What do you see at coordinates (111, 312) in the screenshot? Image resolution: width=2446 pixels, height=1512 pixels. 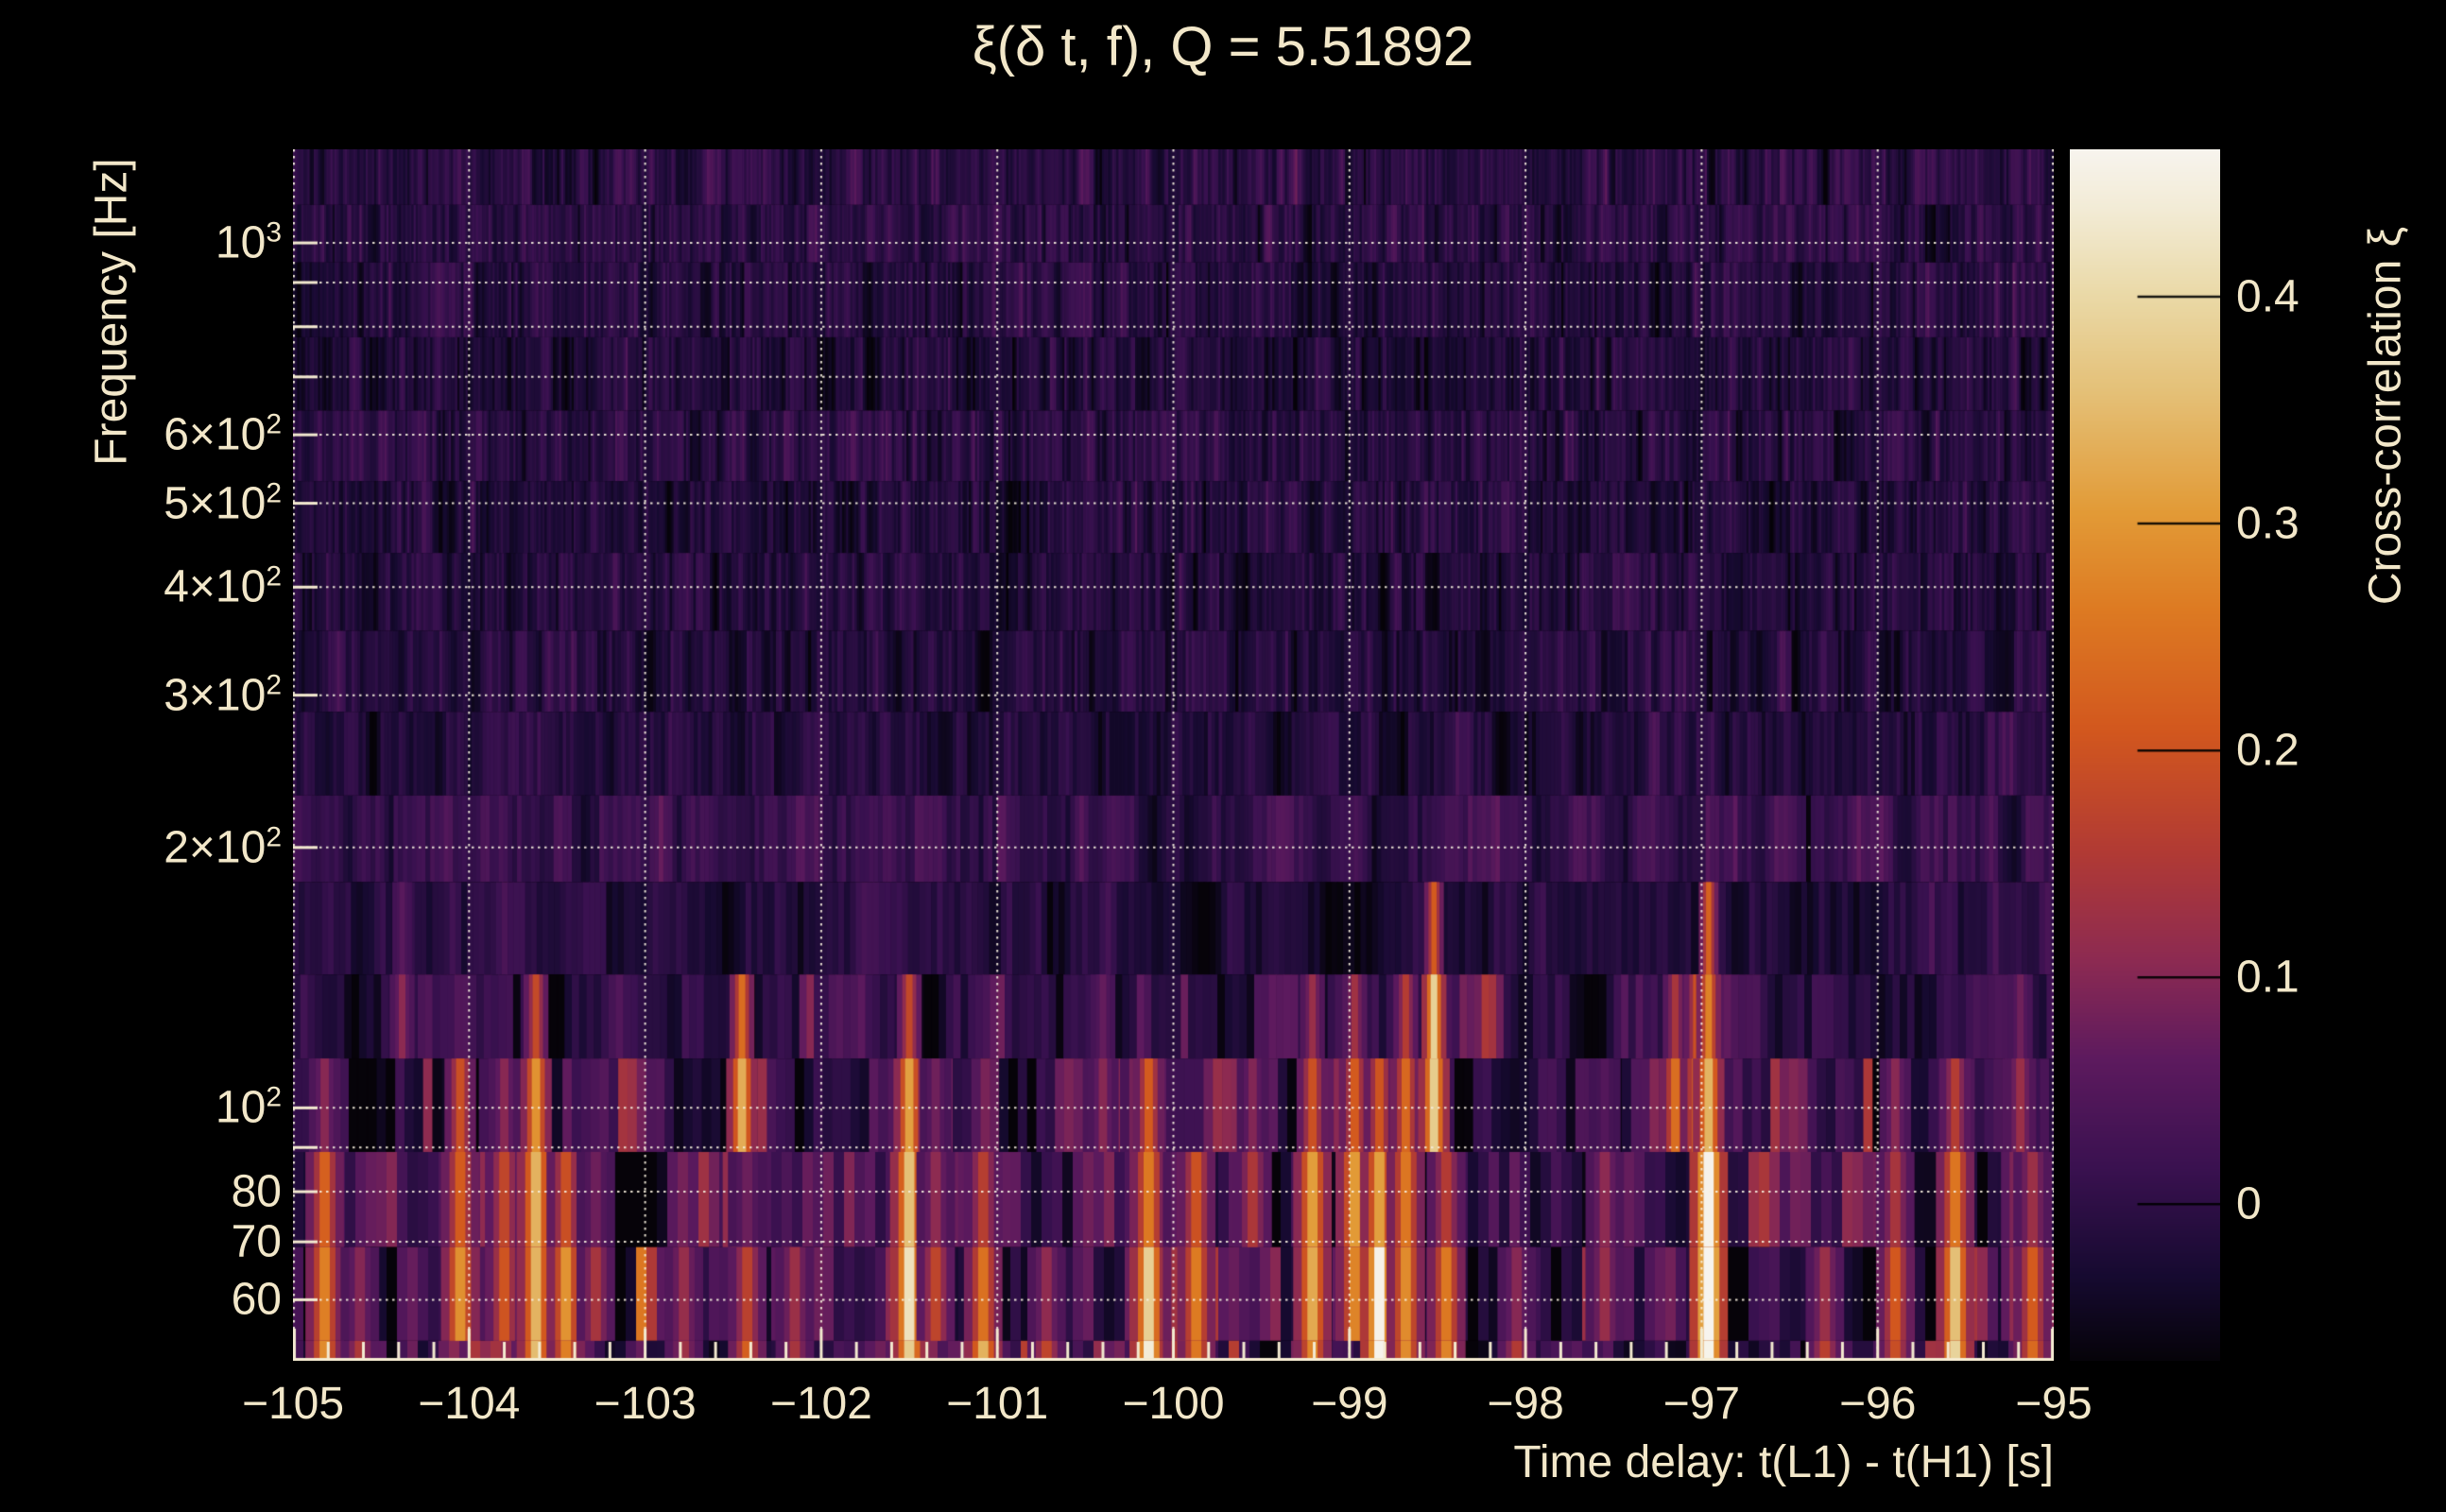 I see `y-axis-title: Frequency [Hz]` at bounding box center [111, 312].